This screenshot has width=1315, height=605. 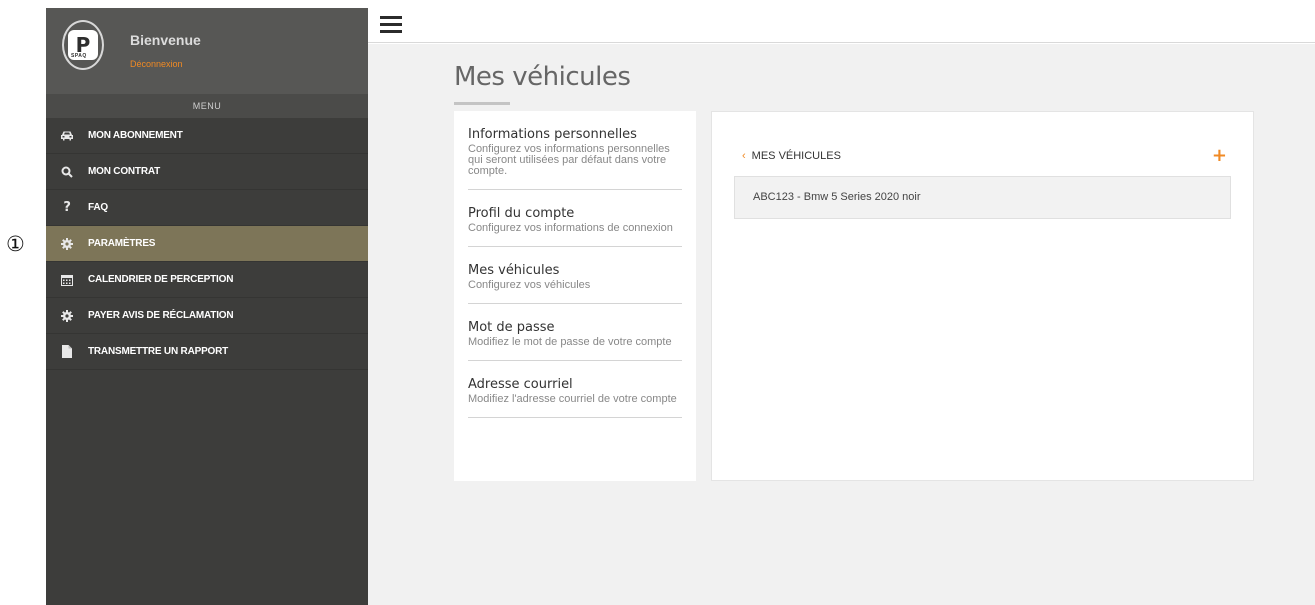 What do you see at coordinates (796, 156) in the screenshot?
I see `vehicles-panel-title: MES VÉHICULES` at bounding box center [796, 156].